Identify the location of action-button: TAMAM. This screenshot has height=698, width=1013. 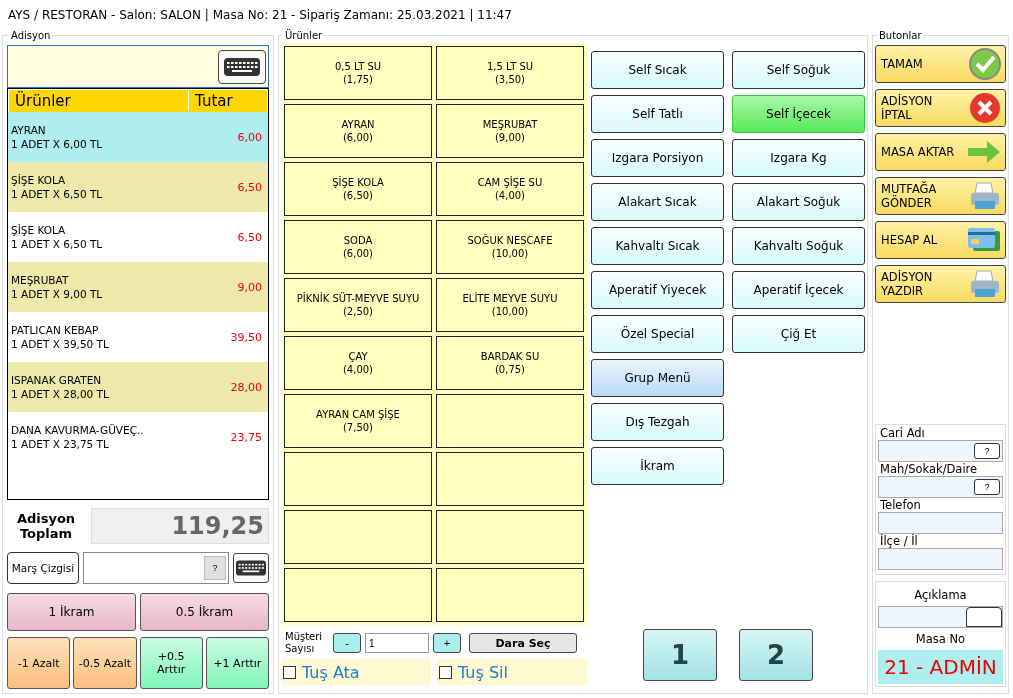
(940, 64).